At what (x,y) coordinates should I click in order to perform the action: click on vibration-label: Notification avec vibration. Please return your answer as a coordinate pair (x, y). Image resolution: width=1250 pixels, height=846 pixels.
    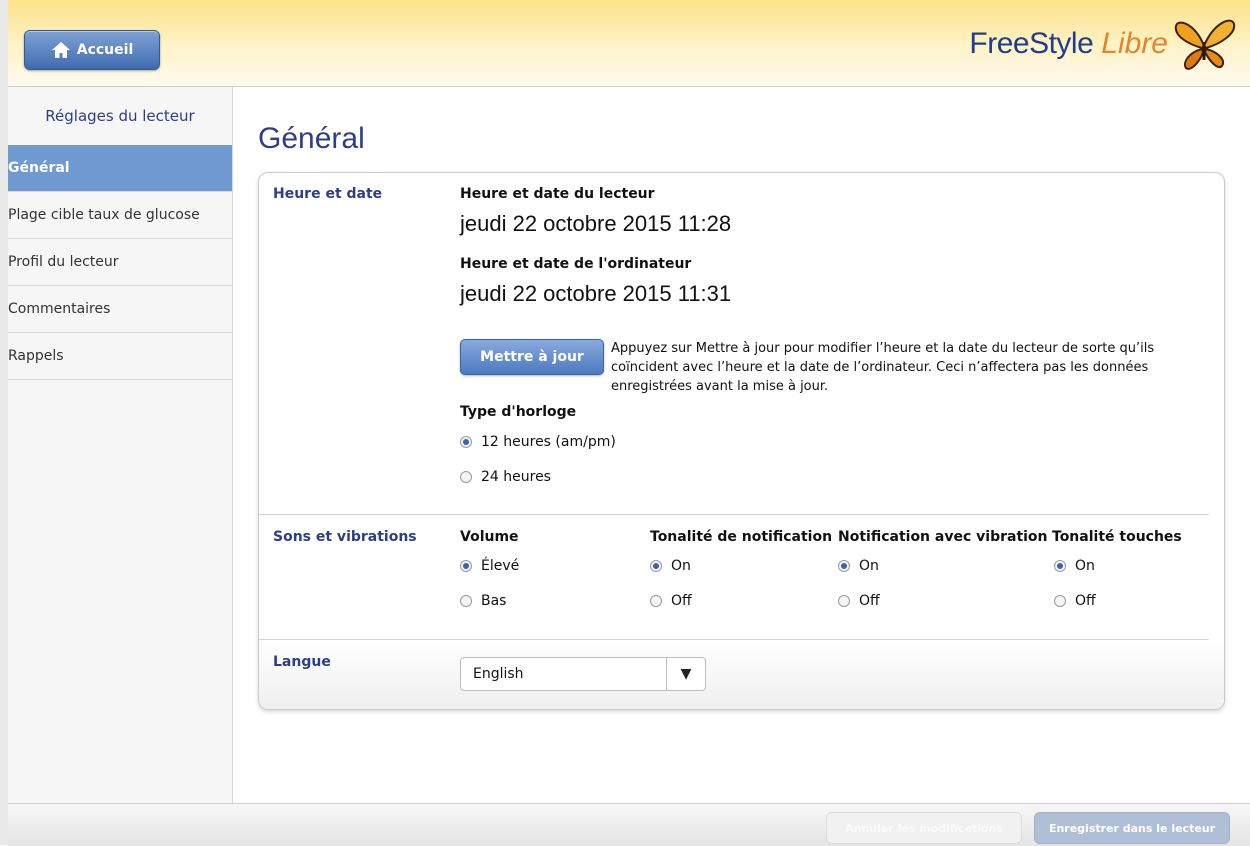
    Looking at the image, I should click on (943, 537).